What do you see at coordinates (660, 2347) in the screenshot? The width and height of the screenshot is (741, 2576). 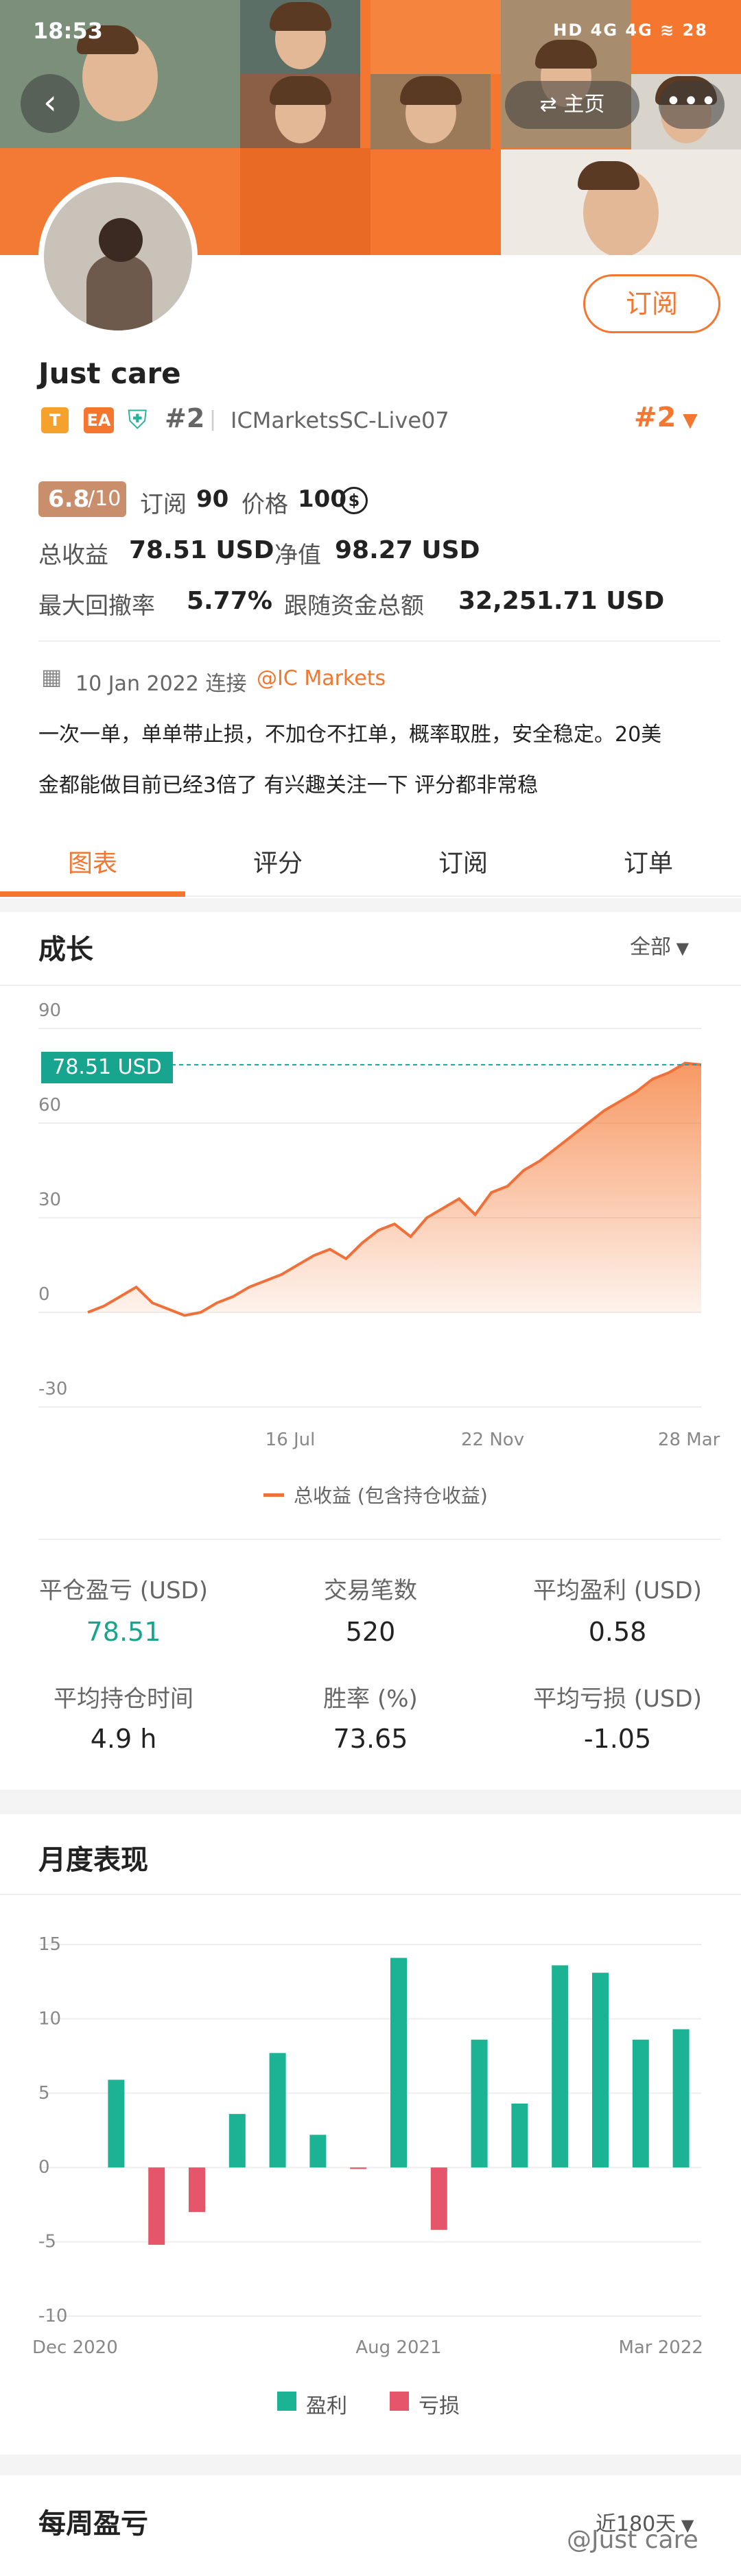 I see `x-tick-label: Mar 2022` at bounding box center [660, 2347].